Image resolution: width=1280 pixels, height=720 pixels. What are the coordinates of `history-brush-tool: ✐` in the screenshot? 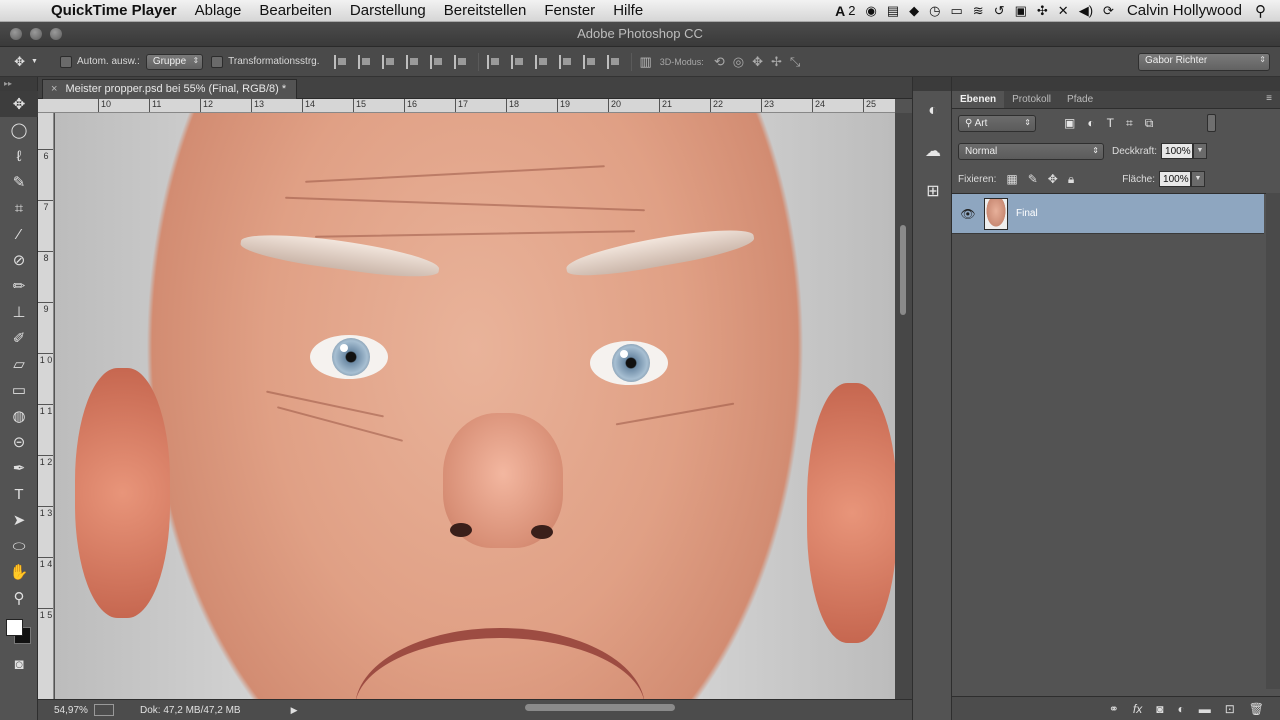 It's located at (19, 338).